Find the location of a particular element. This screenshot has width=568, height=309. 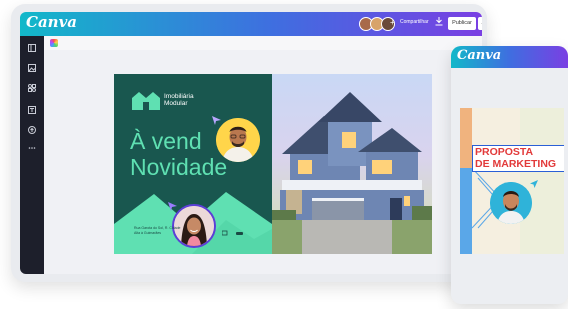

share-button: Compartilhar is located at coordinates (414, 22).